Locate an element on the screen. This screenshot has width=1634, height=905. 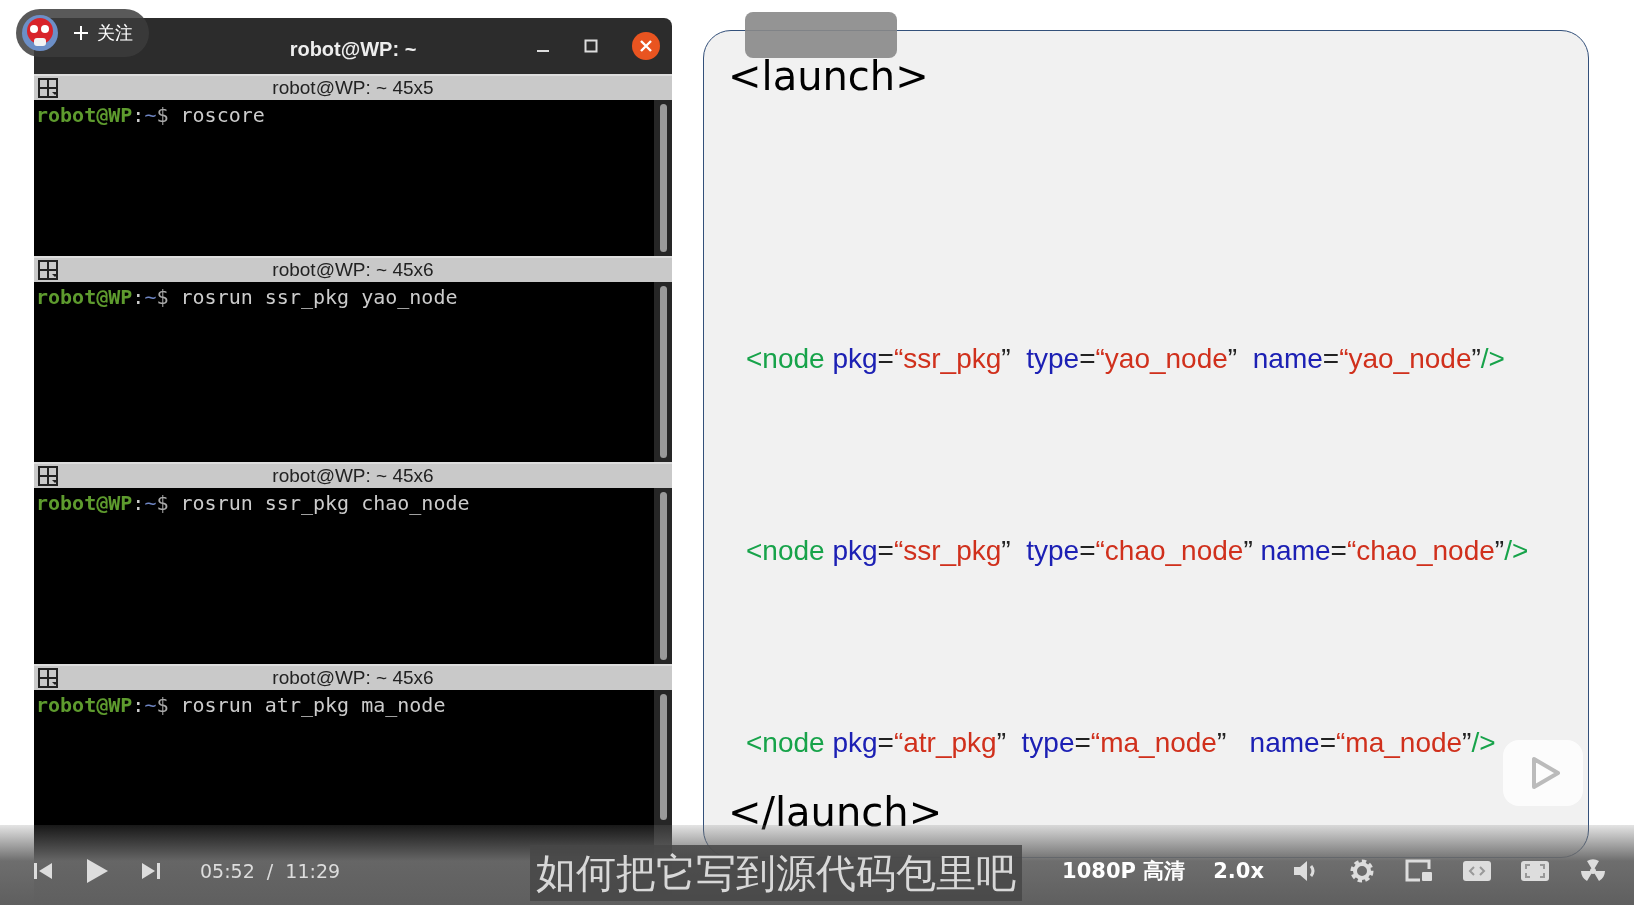
maximize-icon is located at coordinates (591, 46).